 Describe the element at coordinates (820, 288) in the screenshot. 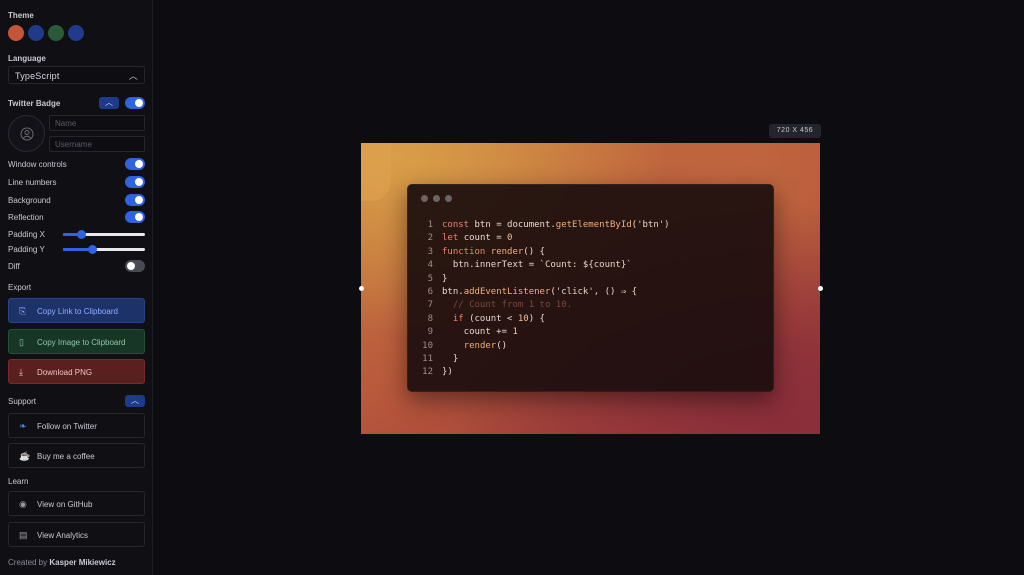

I see `resize-handle-right` at that location.